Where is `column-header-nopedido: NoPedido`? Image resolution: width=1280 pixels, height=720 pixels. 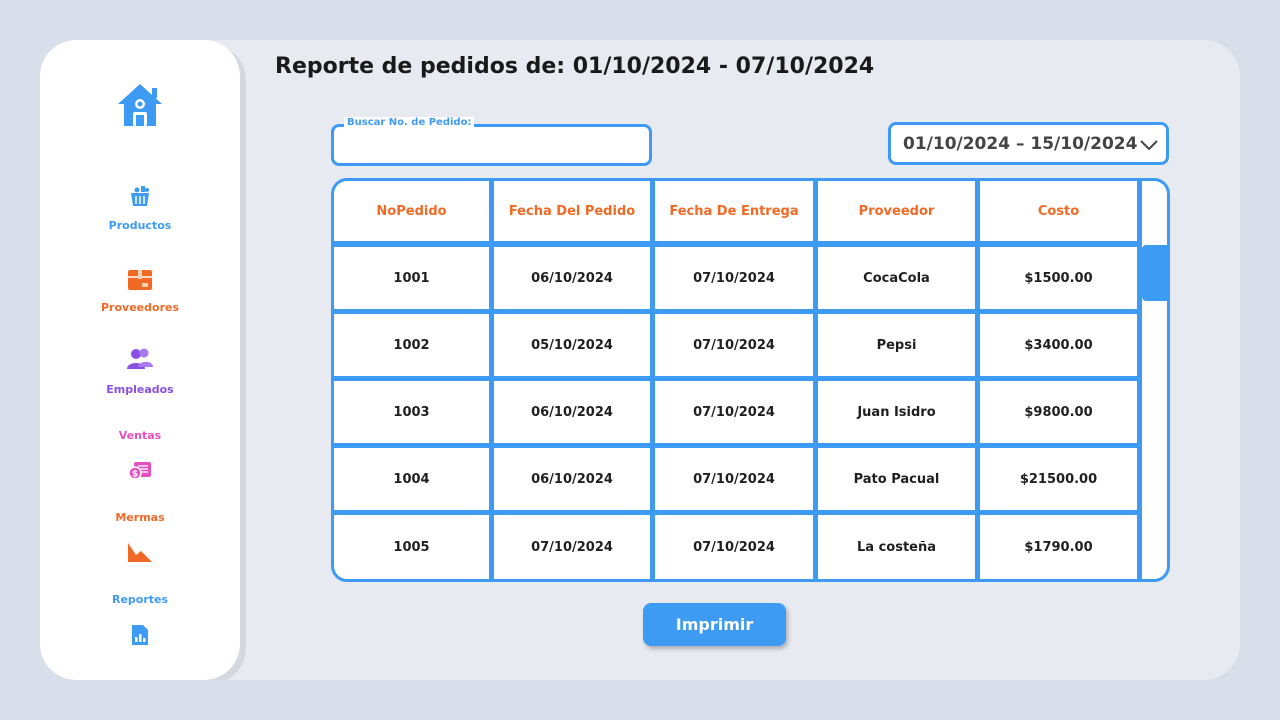 column-header-nopedido: NoPedido is located at coordinates (411, 211).